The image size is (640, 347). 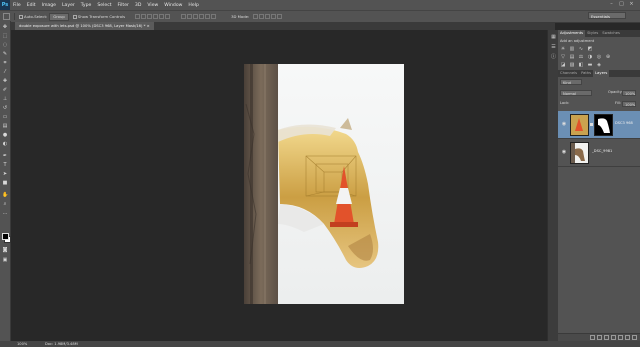 What do you see at coordinates (581, 49) in the screenshot?
I see `curves-icon: ∿` at bounding box center [581, 49].